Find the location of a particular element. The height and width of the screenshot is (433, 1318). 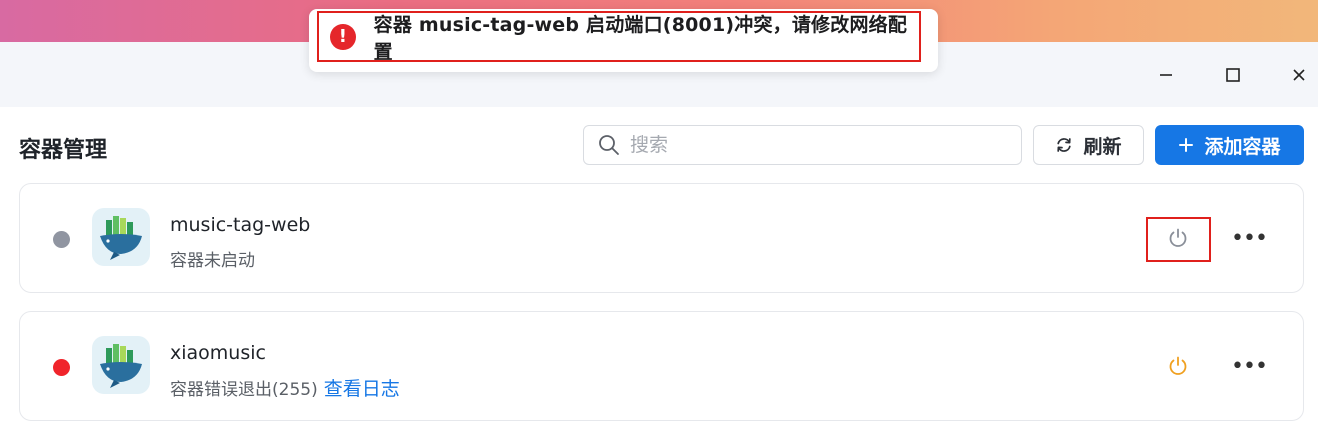

toast-message: 容器 music-tag-web 启动端口(8001)冲突，请修改网络配置 is located at coordinates (640, 38).